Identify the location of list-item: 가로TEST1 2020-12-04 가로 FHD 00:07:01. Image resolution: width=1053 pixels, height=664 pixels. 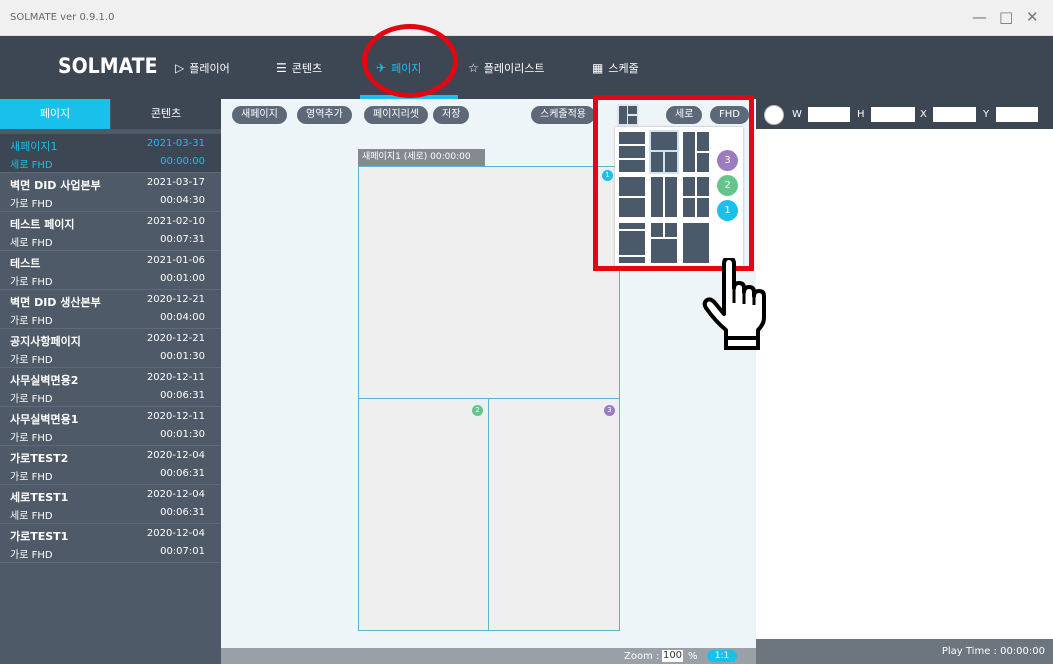
(110, 543).